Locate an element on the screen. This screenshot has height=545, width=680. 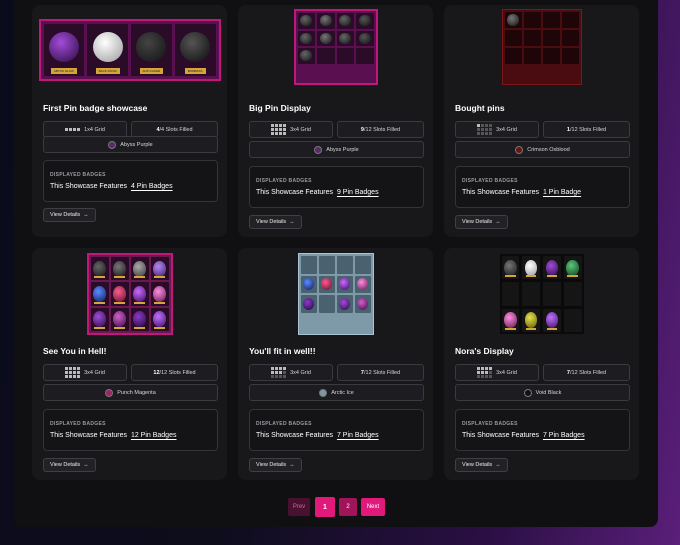
slots-filled-chip: 1 /12 Slots Filled is located at coordinates (586, 129).